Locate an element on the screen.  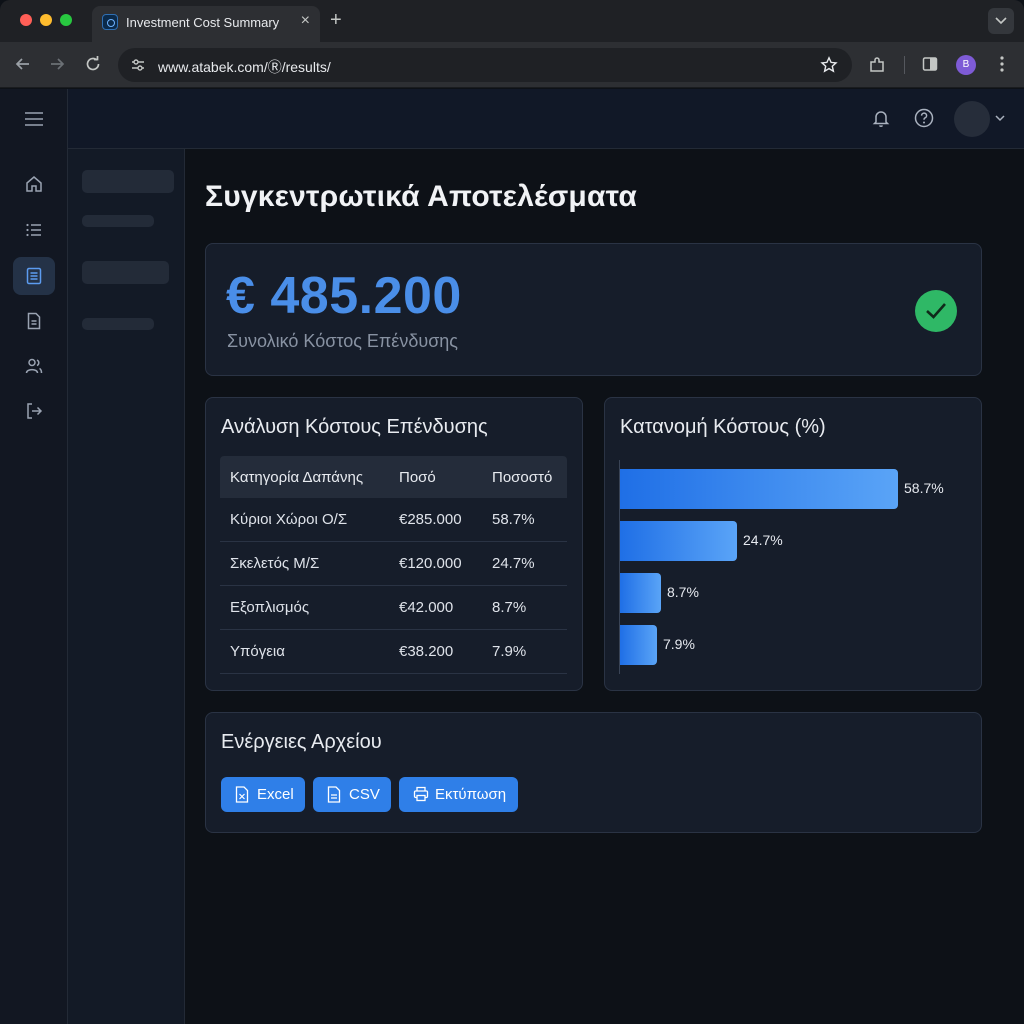
window-maximize-button is located at coordinates (66, 20).